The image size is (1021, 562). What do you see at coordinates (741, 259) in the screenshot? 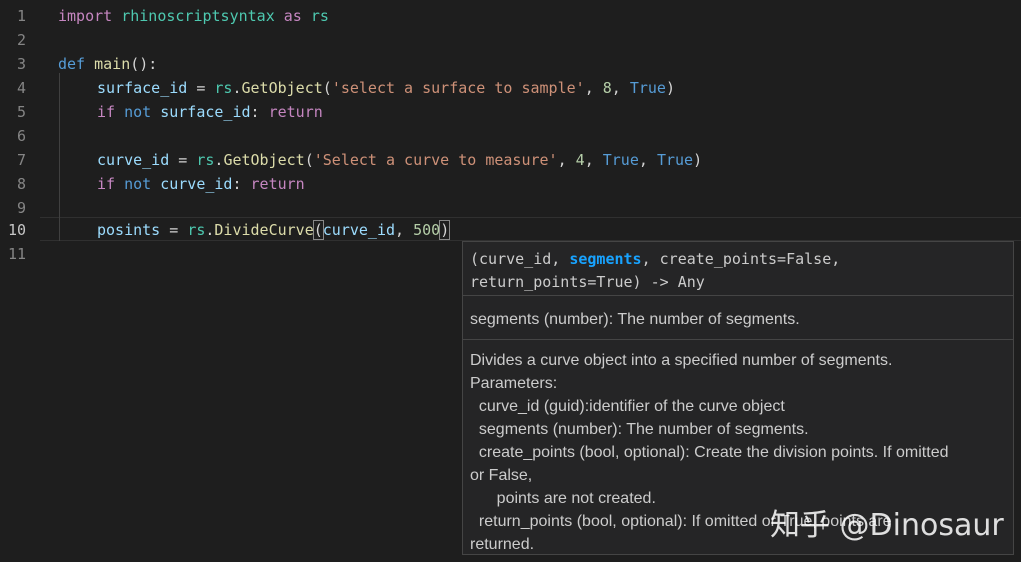
I see `signature-text: , create_points=False,` at bounding box center [741, 259].